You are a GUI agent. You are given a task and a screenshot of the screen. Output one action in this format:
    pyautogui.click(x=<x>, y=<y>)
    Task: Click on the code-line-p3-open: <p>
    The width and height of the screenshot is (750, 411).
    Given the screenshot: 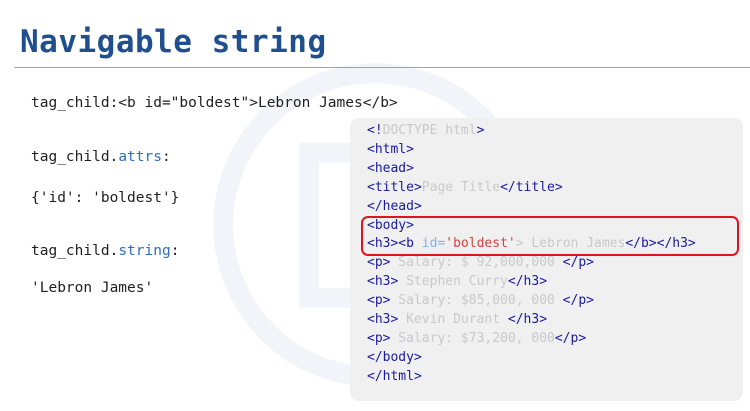 What is the action you would take?
    pyautogui.click(x=379, y=338)
    